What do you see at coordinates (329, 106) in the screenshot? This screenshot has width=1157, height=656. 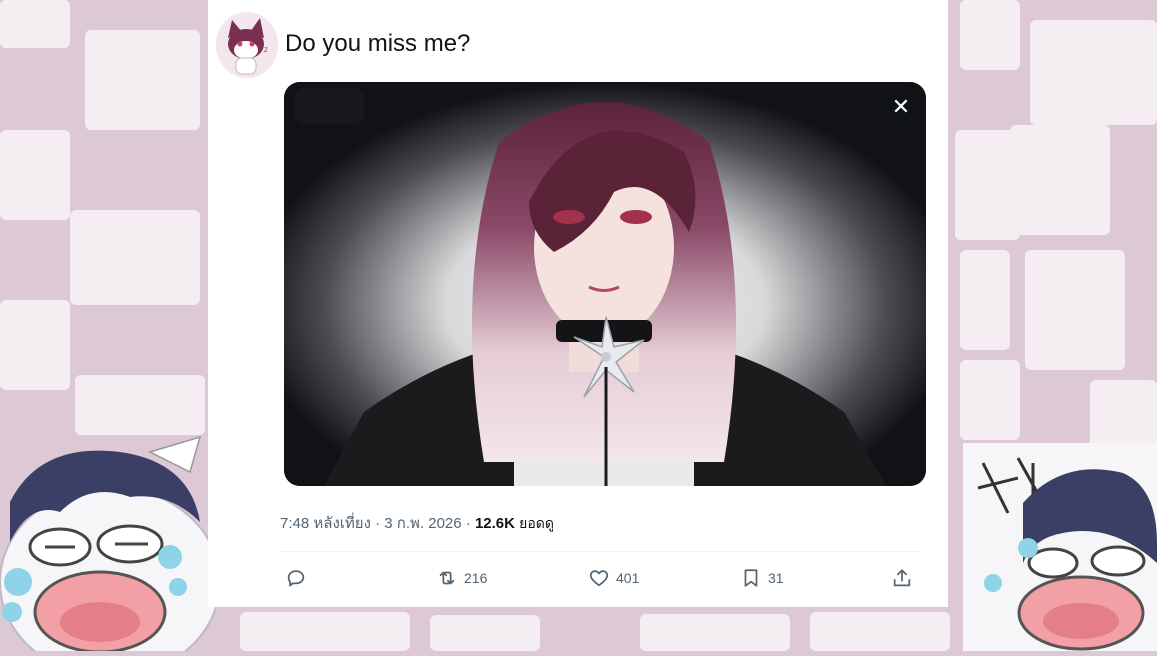 I see `media-alt-badge` at bounding box center [329, 106].